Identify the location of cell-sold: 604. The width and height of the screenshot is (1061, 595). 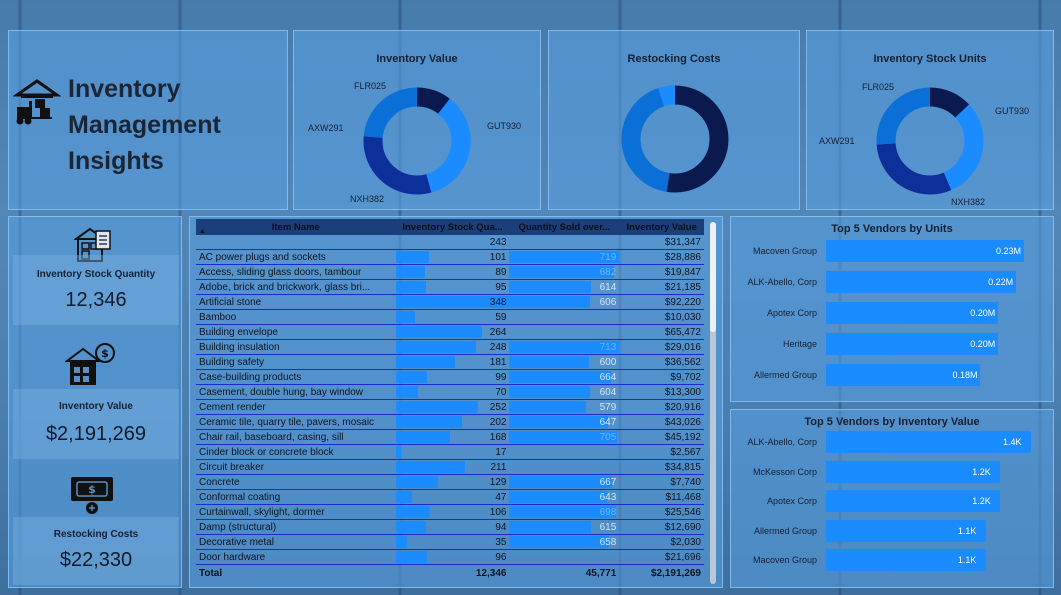
(564, 392).